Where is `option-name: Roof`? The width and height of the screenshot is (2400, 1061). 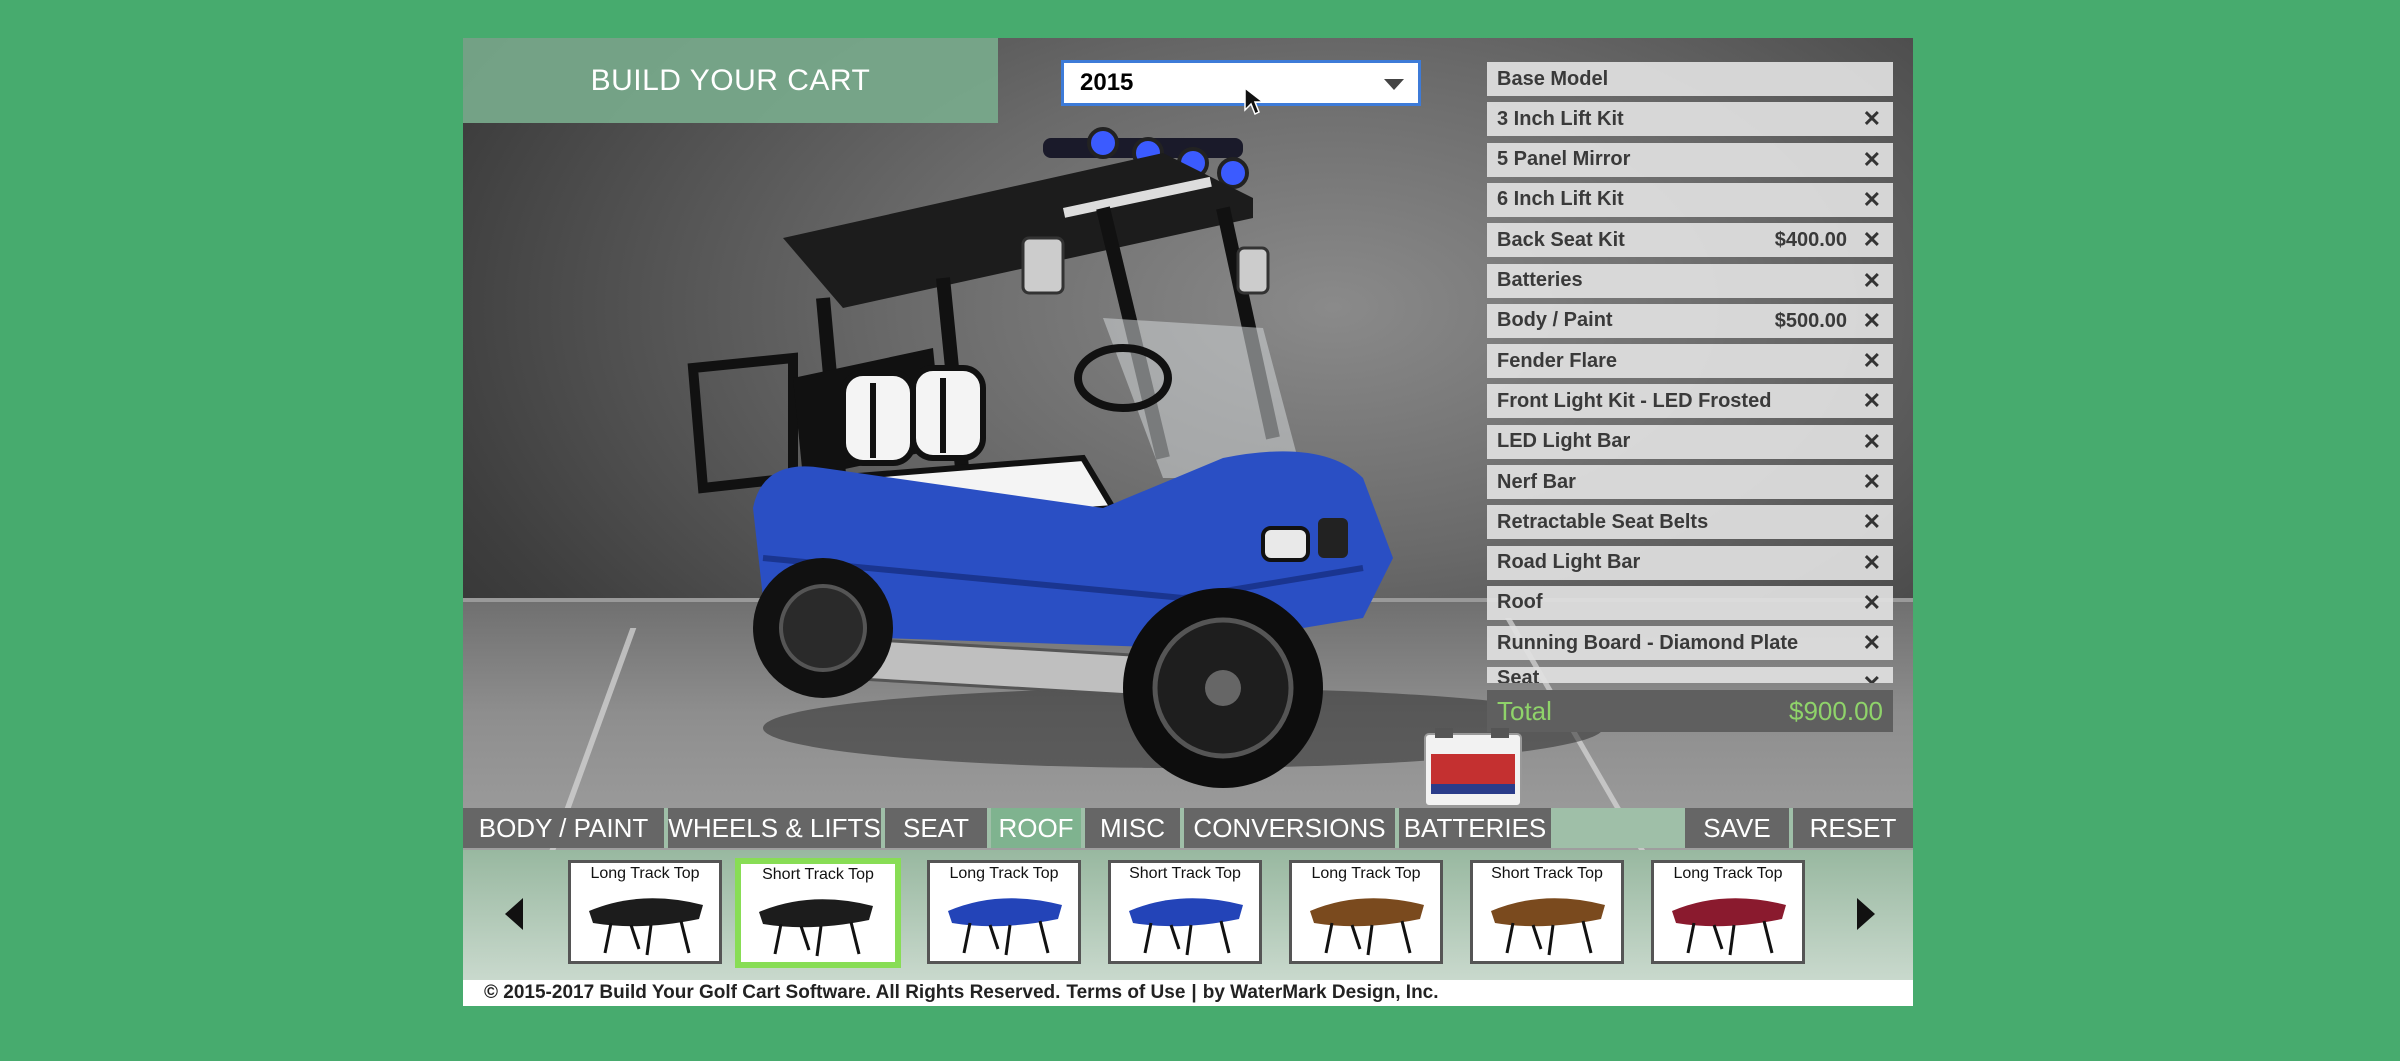
option-name: Roof is located at coordinates (1520, 602).